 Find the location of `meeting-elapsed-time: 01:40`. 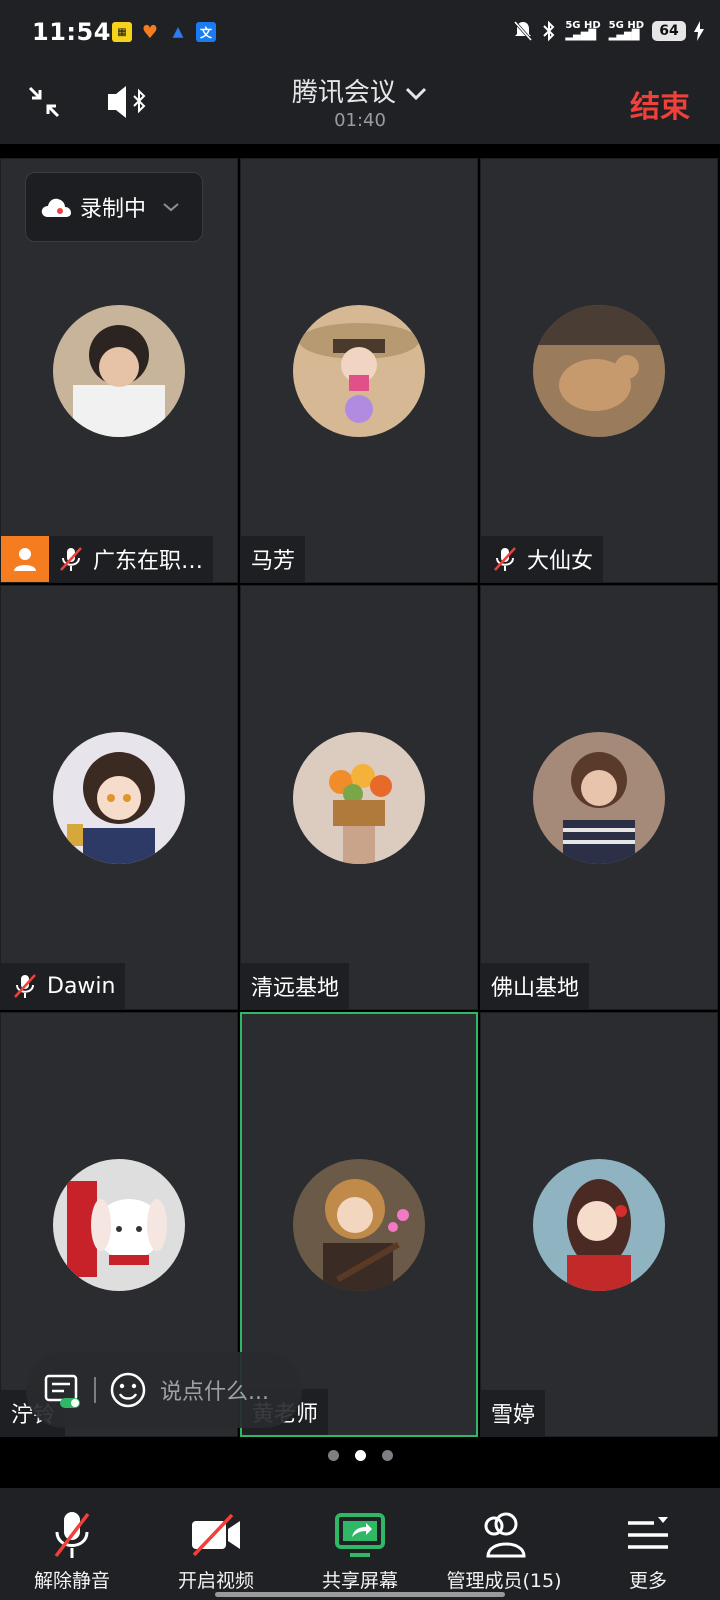

meeting-elapsed-time: 01:40 is located at coordinates (360, 120).